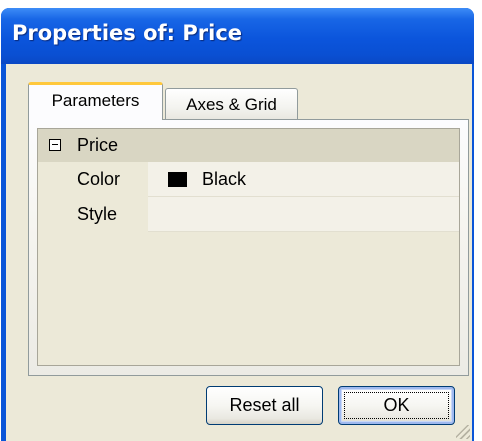 This screenshot has width=482, height=441. I want to click on tab-parameters-label: Parameters, so click(95, 100).